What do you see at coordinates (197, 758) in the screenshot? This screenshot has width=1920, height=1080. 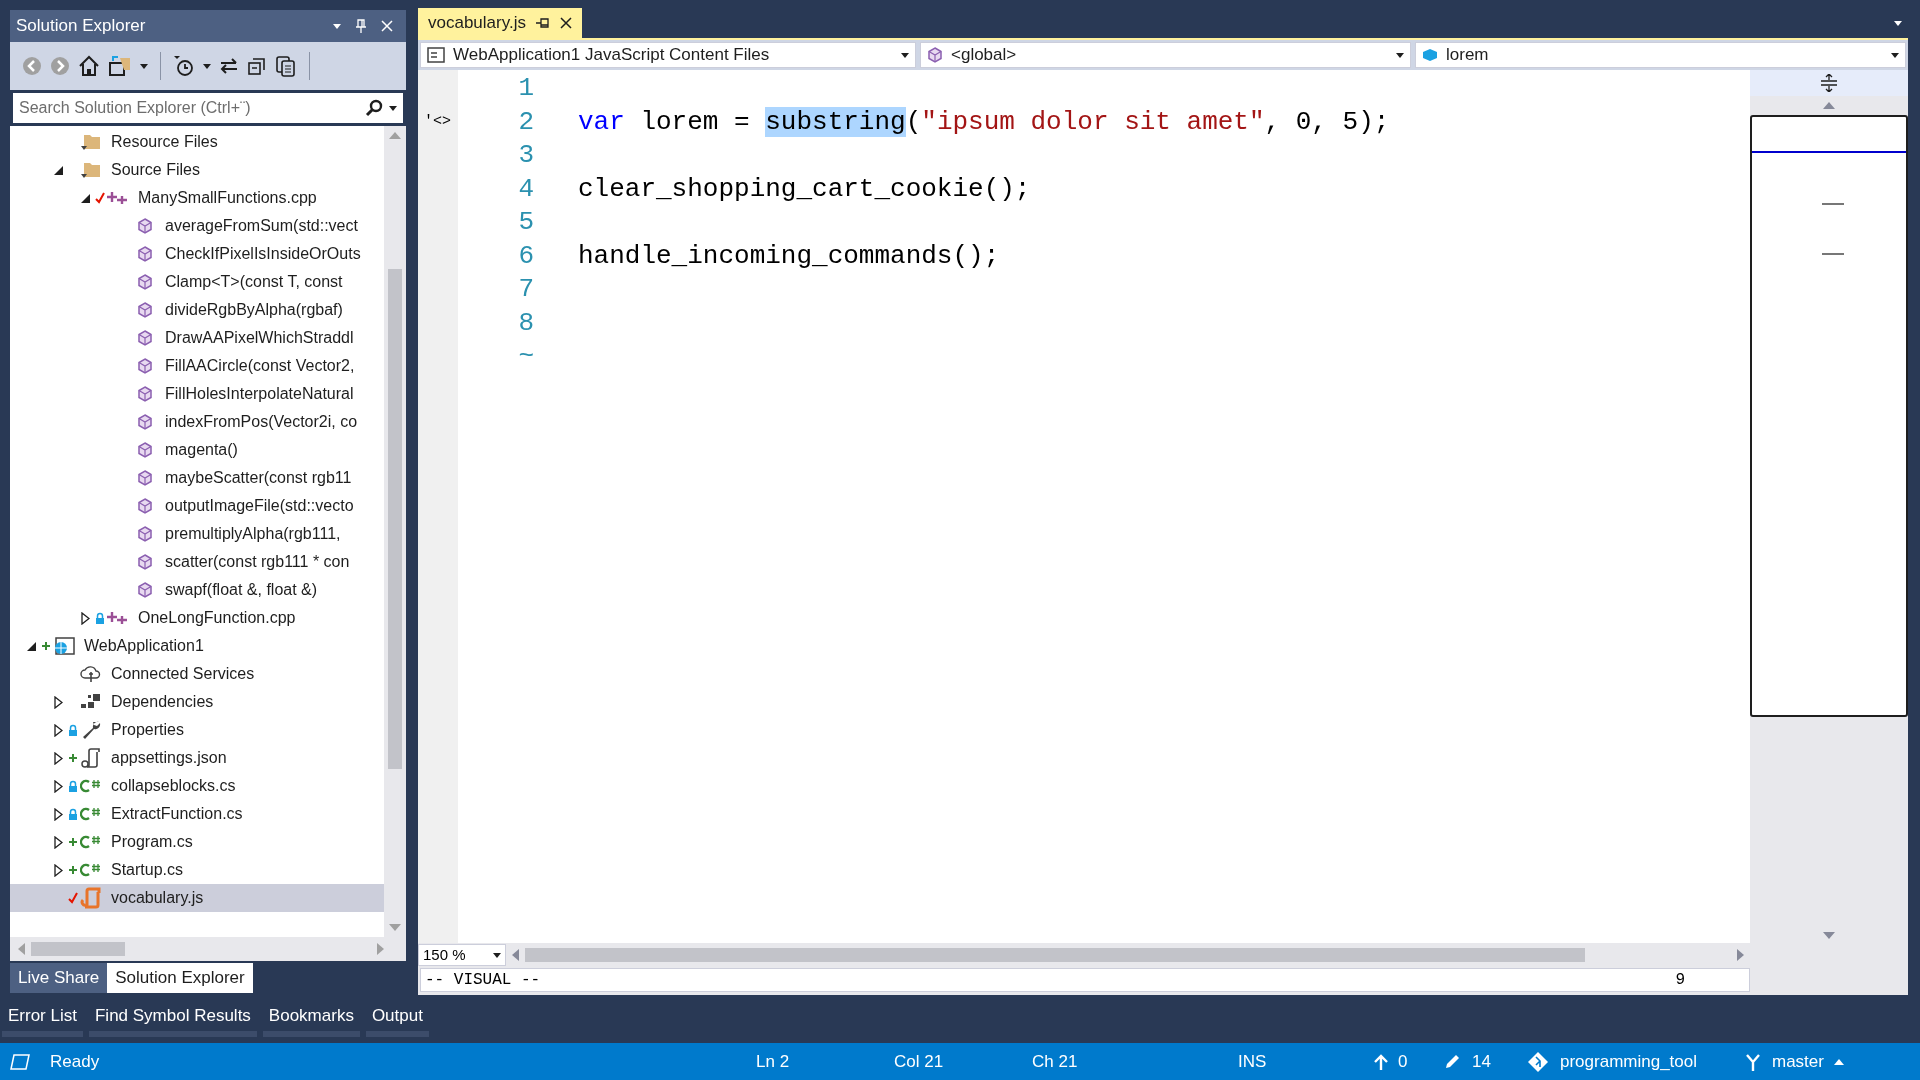 I see `tree-item: appsettings.json` at bounding box center [197, 758].